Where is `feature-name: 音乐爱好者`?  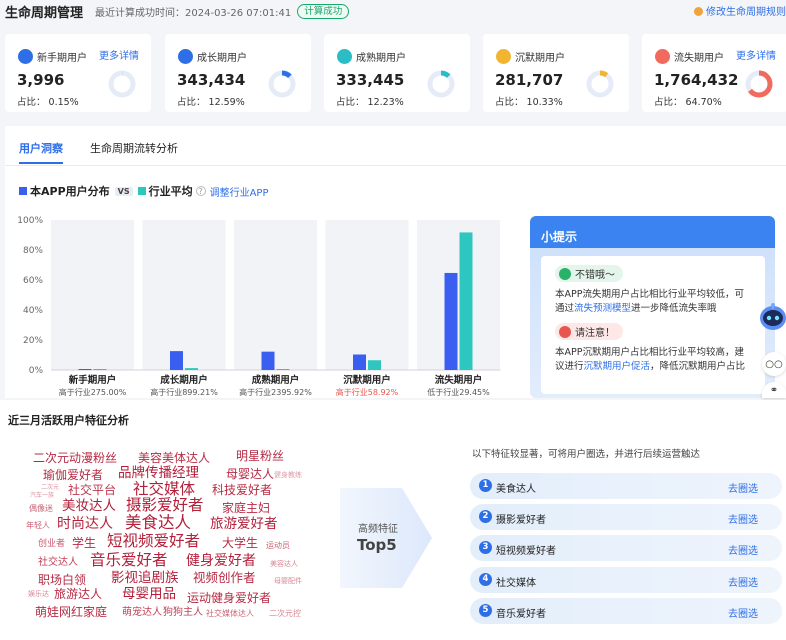 feature-name: 音乐爱好者 is located at coordinates (521, 614).